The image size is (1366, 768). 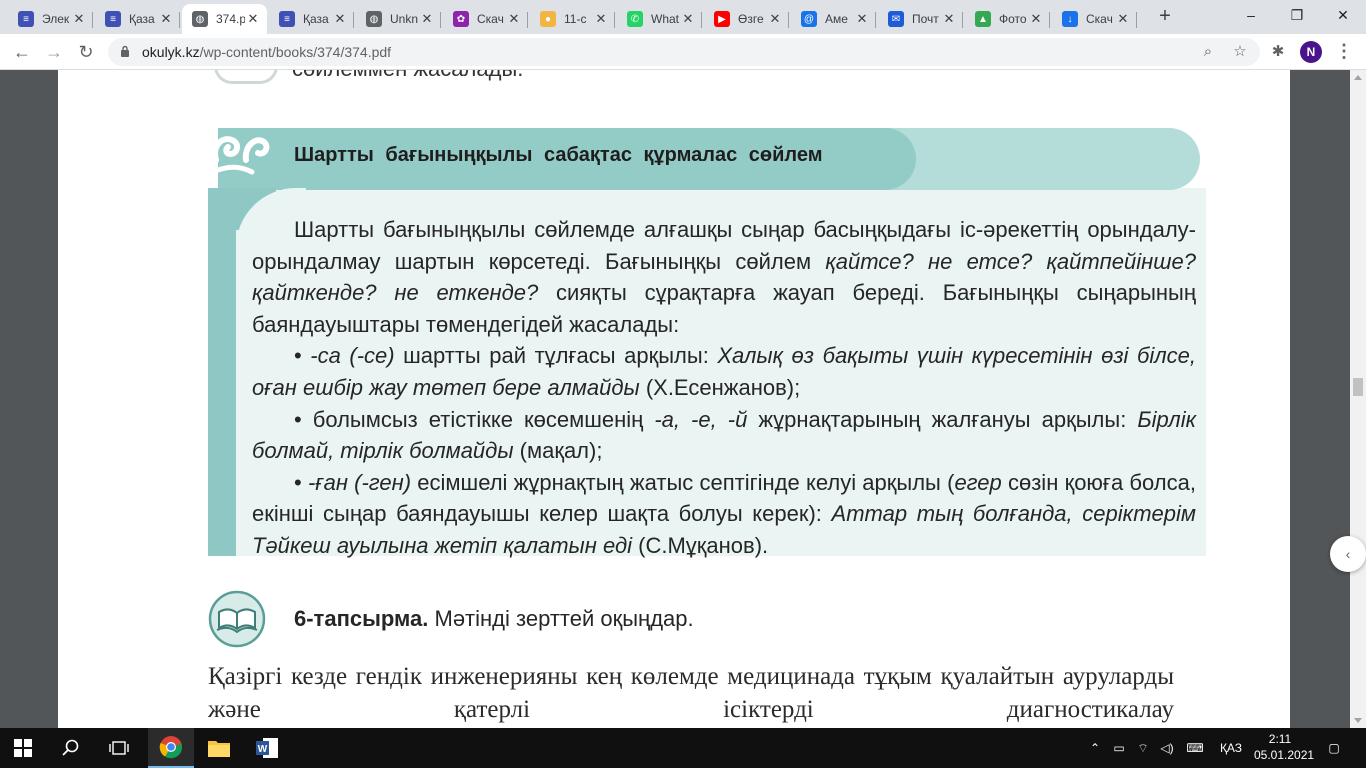 What do you see at coordinates (1251, 16) in the screenshot?
I see `minimize-button: –` at bounding box center [1251, 16].